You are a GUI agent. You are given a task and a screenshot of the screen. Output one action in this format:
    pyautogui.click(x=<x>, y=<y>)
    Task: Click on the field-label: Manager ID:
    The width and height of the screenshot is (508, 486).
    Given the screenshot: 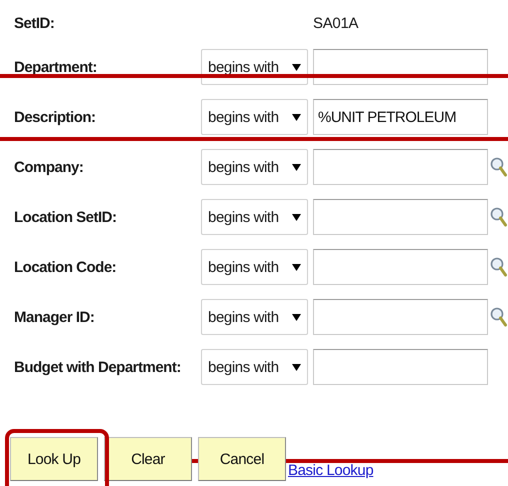 What is the action you would take?
    pyautogui.click(x=55, y=317)
    